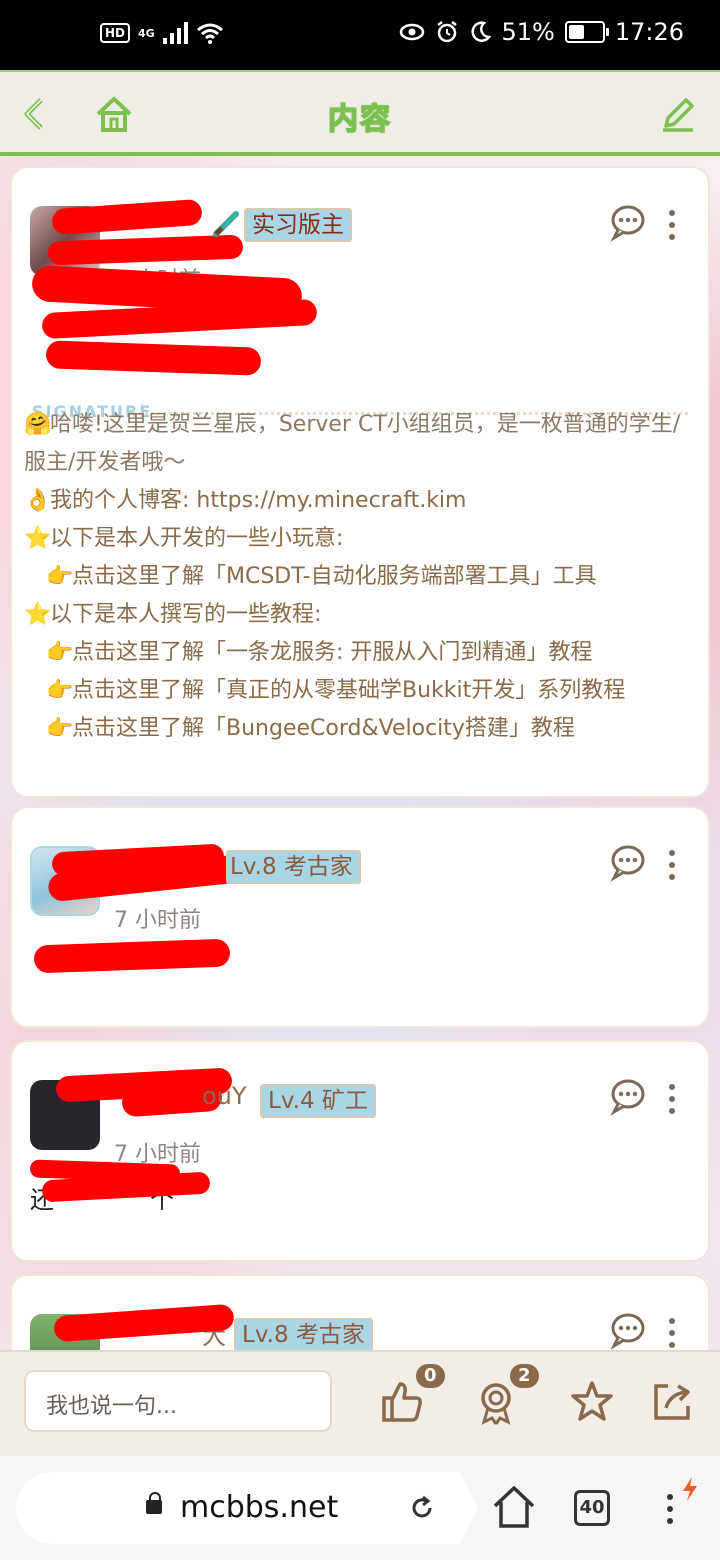 The height and width of the screenshot is (1560, 720). I want to click on alarm-icon, so click(447, 32).